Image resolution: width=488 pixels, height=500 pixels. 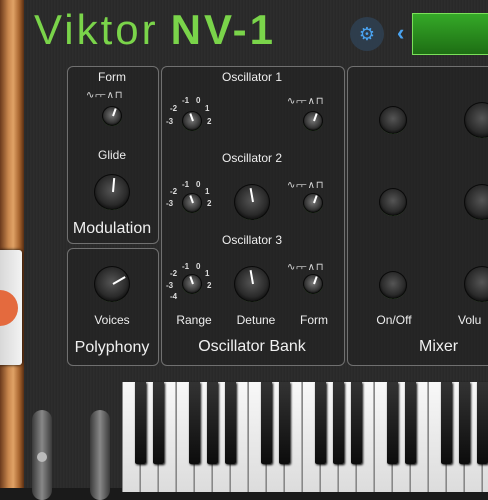 I want to click on app-title: Viktor NV-1, so click(x=155, y=30).